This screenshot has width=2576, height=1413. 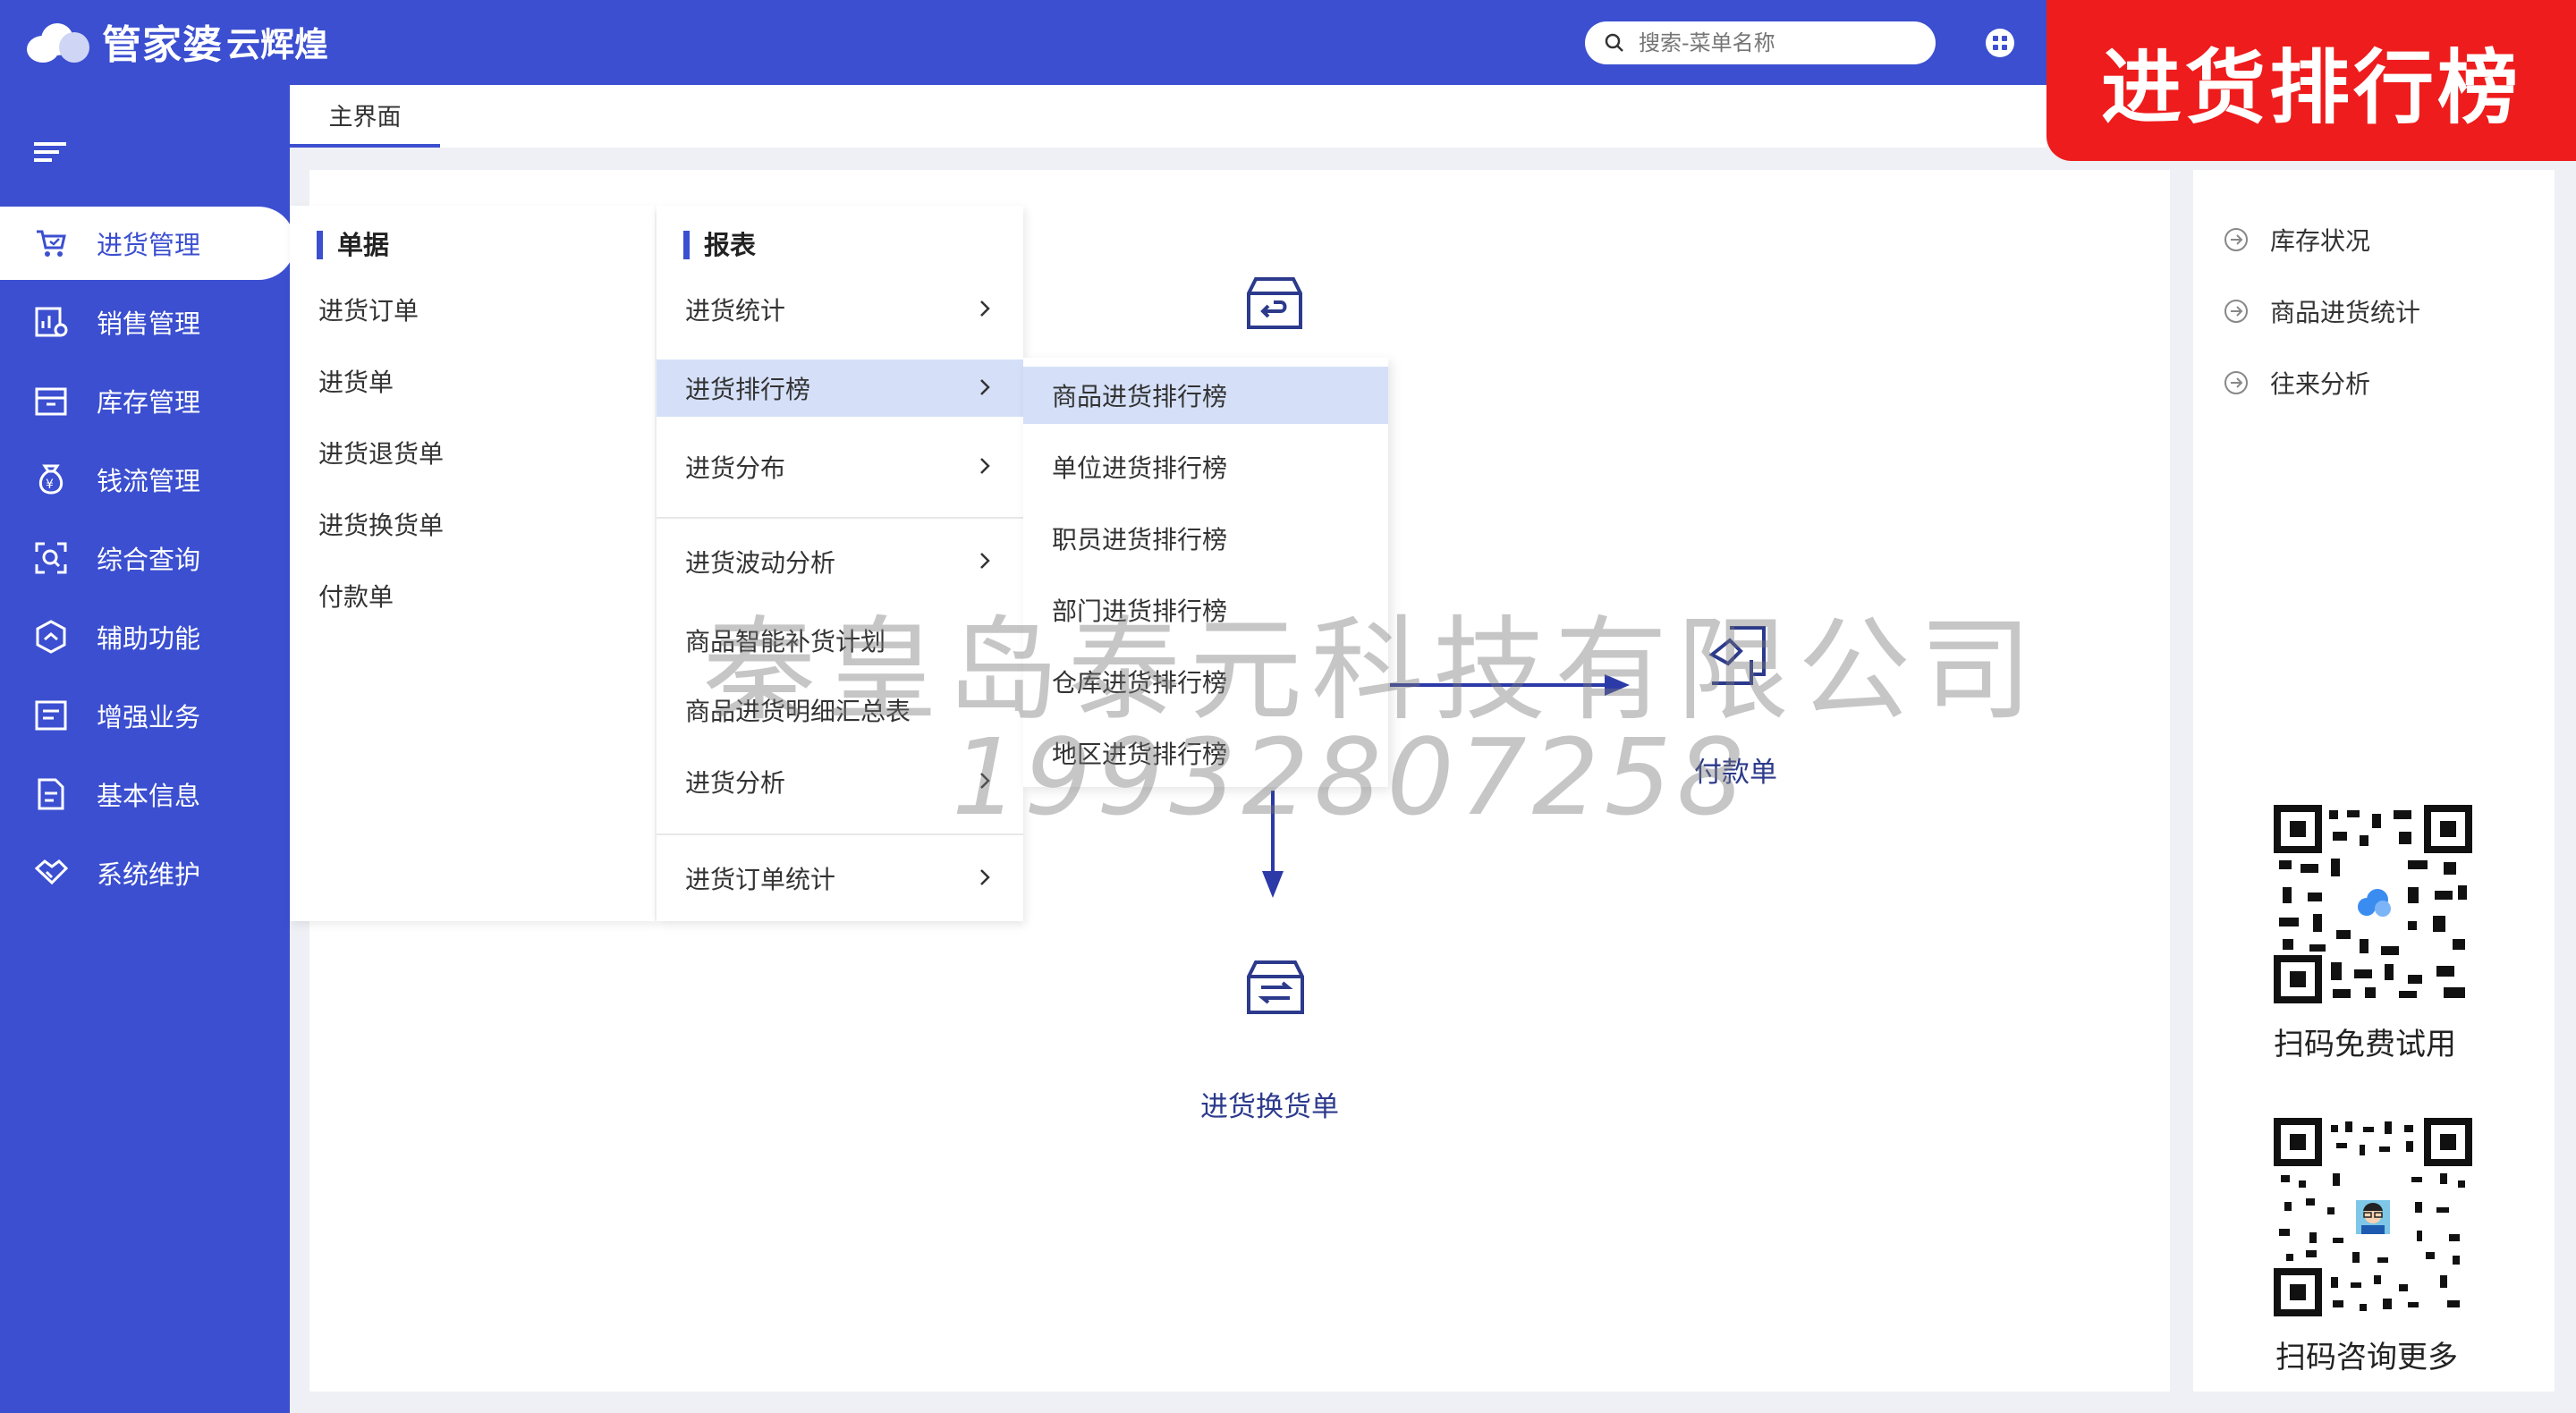 I want to click on menu-documents: 单据 进货订单 进货单 进货退货单 进货换货单 付款单, so click(x=472, y=563).